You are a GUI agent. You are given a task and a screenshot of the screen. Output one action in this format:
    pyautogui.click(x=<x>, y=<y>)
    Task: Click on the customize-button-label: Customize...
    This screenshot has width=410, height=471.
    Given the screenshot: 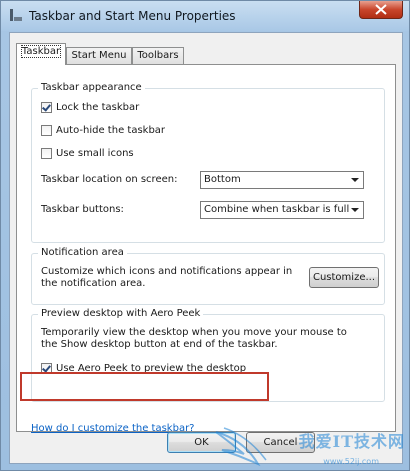 What is the action you would take?
    pyautogui.click(x=344, y=277)
    